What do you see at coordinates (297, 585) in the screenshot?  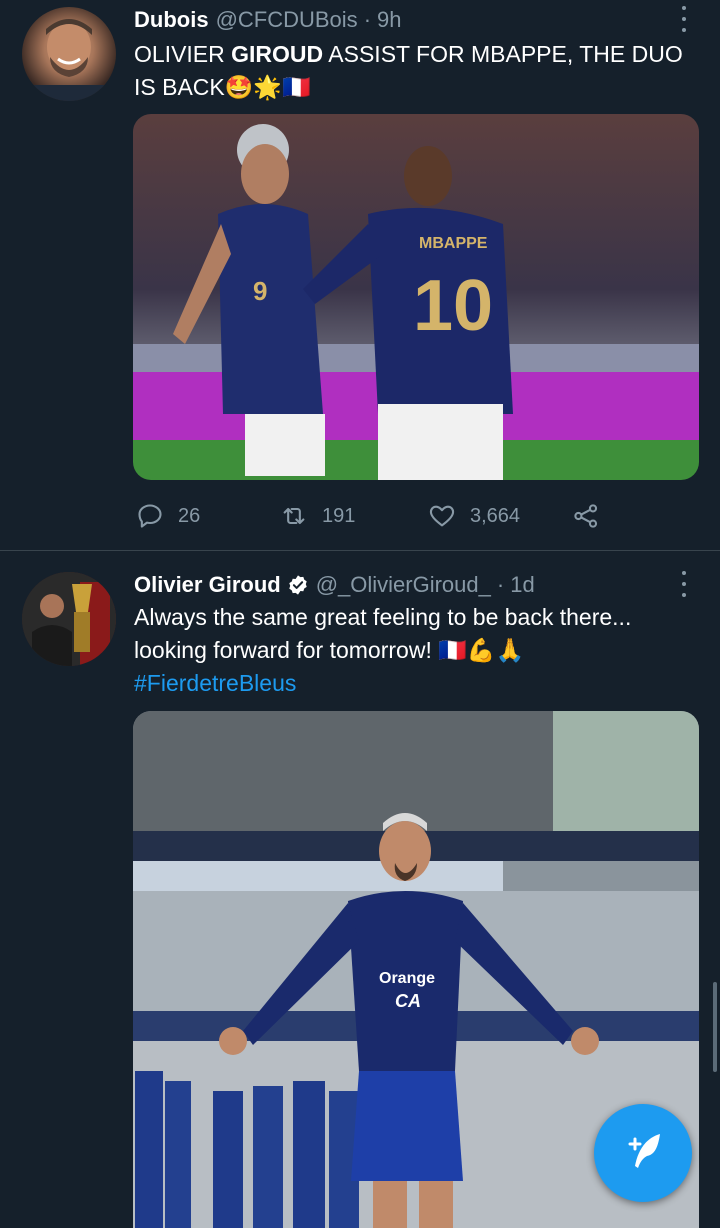 I see `verified-badge-icon` at bounding box center [297, 585].